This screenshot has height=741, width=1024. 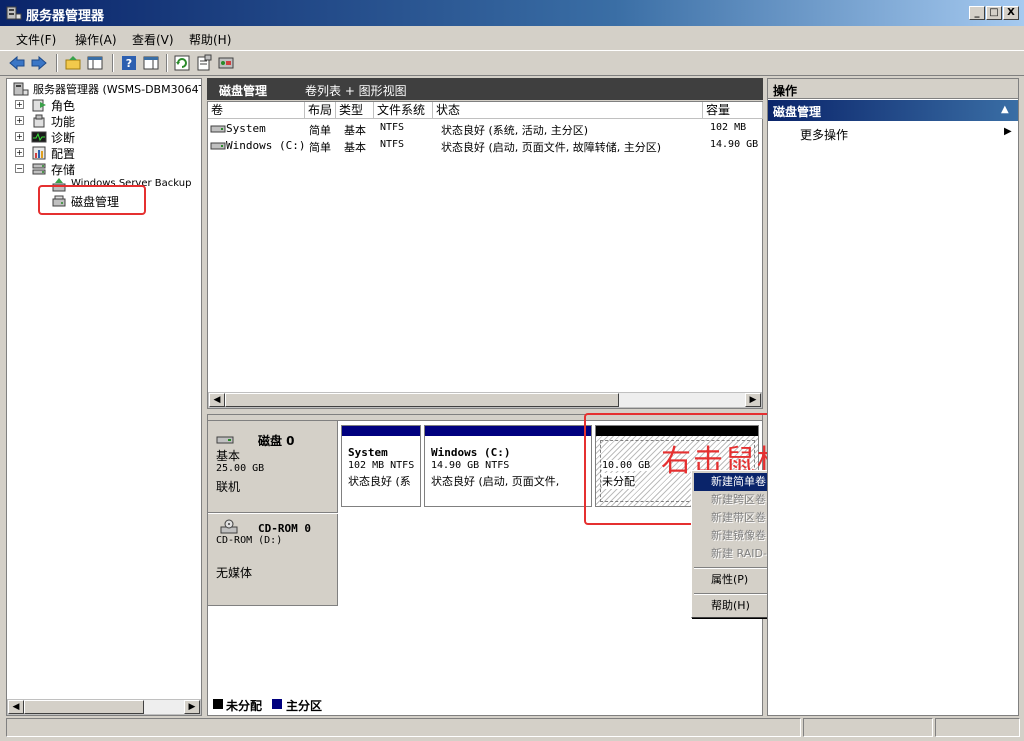 What do you see at coordinates (104, 169) in the screenshot?
I see `tree-item-storage: − 存储` at bounding box center [104, 169].